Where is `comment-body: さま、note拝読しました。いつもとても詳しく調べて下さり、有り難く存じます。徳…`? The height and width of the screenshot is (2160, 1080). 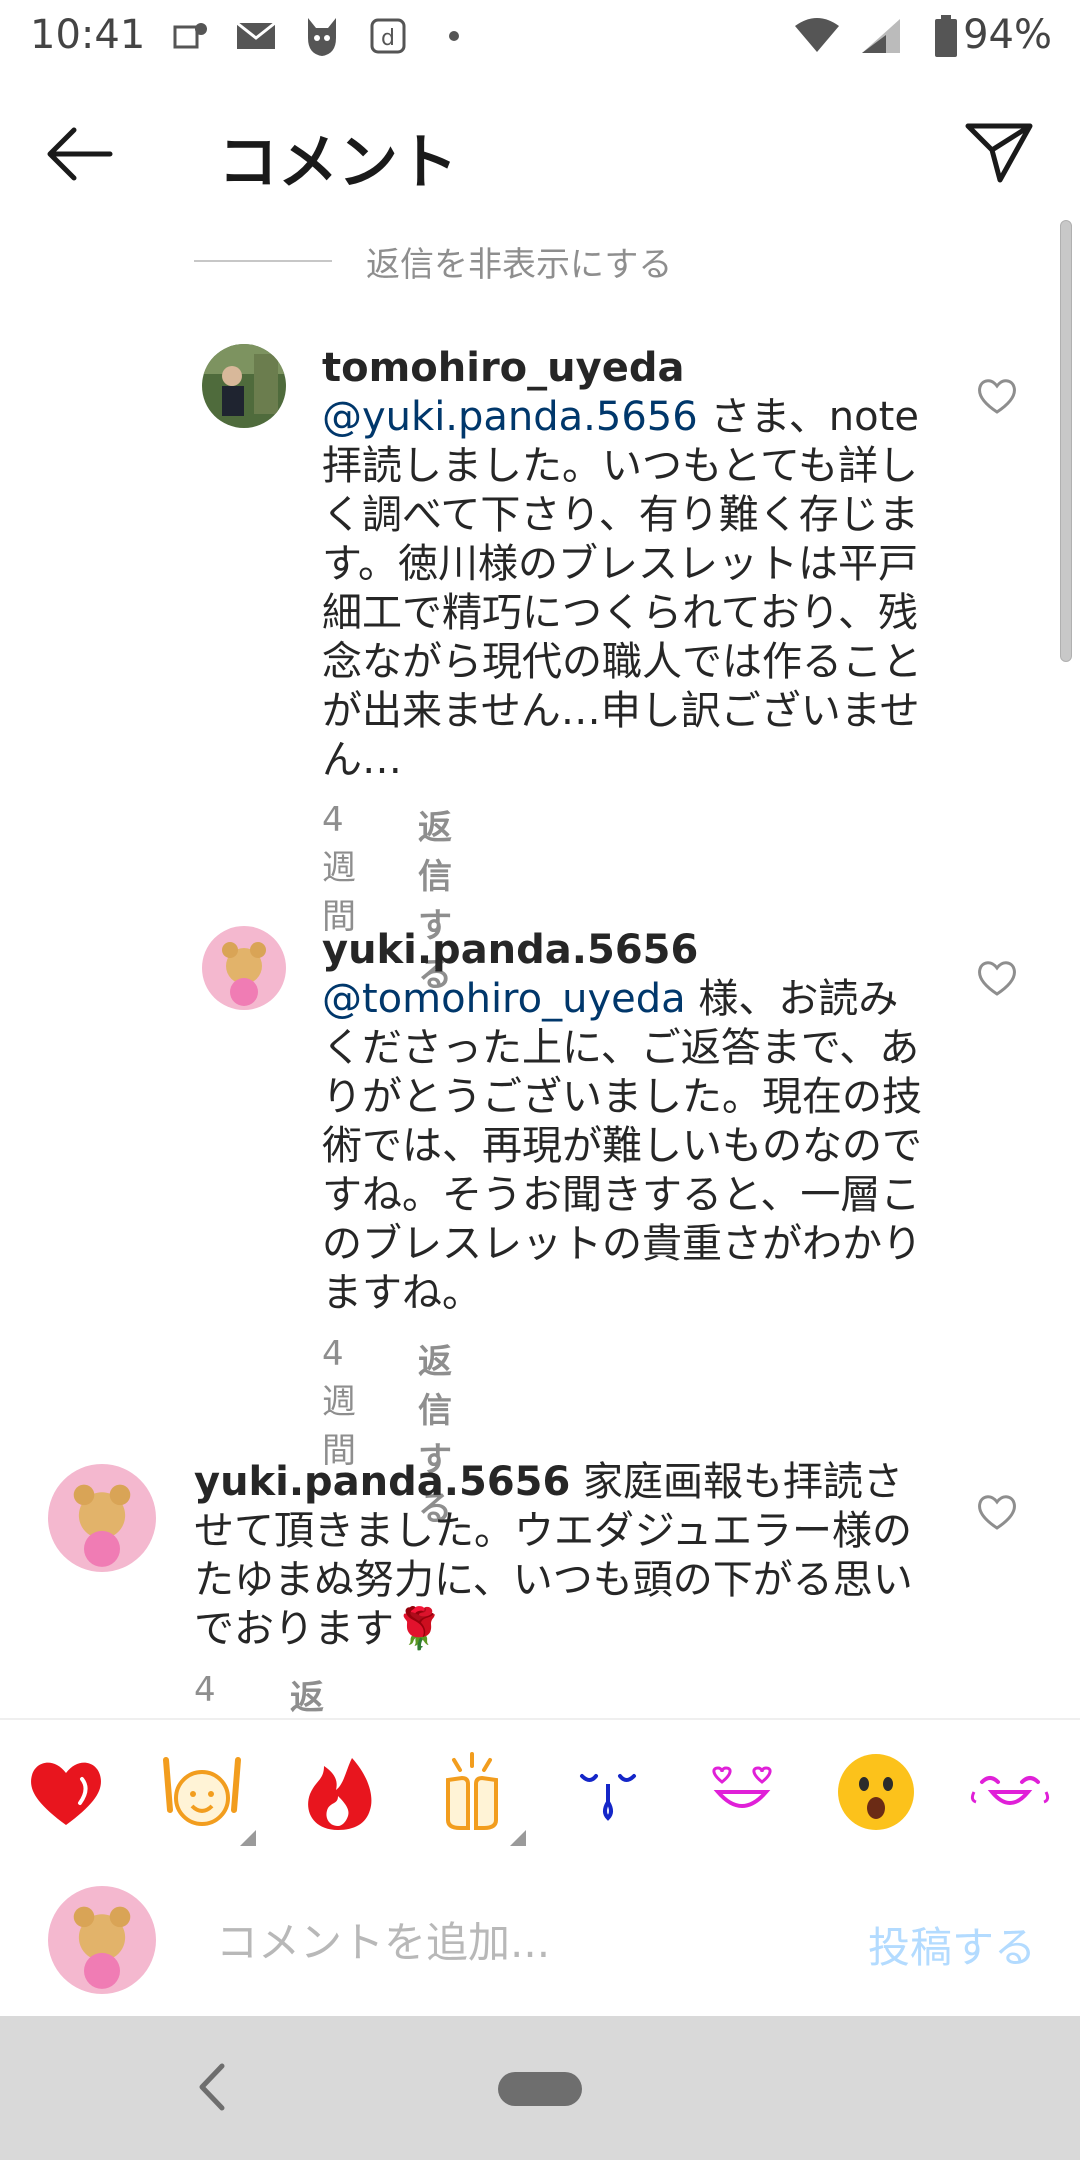
comment-body: さま、note拝読しました。いつもとても詳しく調べて下さり、有り難く存じます。徳… is located at coordinates (622, 588).